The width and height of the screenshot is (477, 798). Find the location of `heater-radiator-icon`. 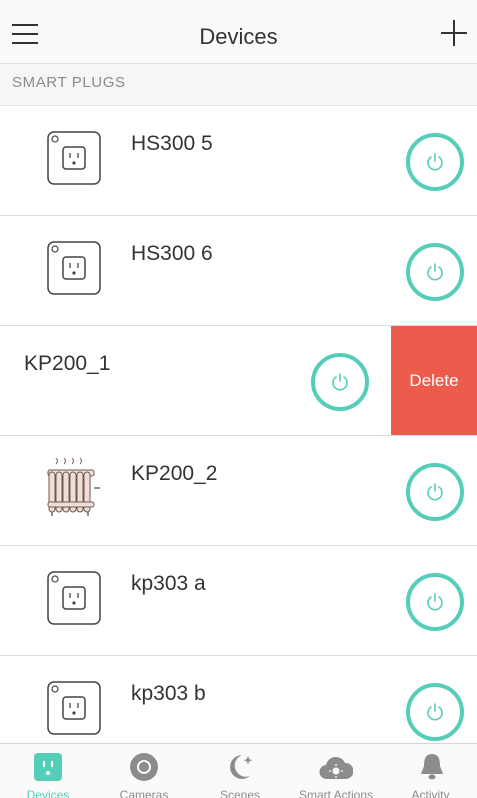

heater-radiator-icon is located at coordinates (73, 487).